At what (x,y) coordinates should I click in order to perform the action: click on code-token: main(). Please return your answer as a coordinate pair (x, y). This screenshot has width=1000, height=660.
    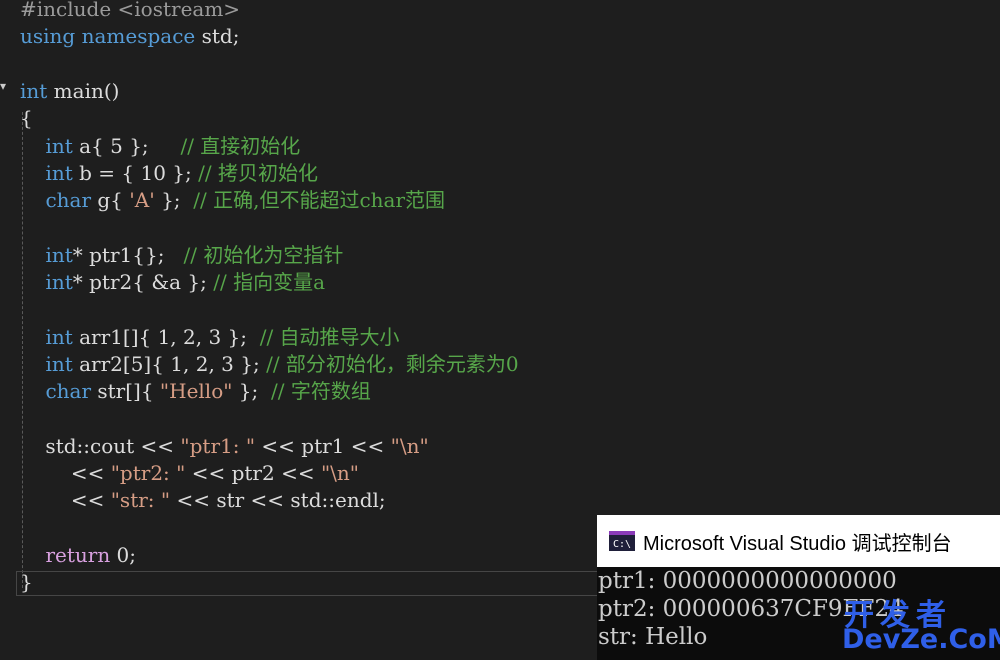
    Looking at the image, I should click on (83, 90).